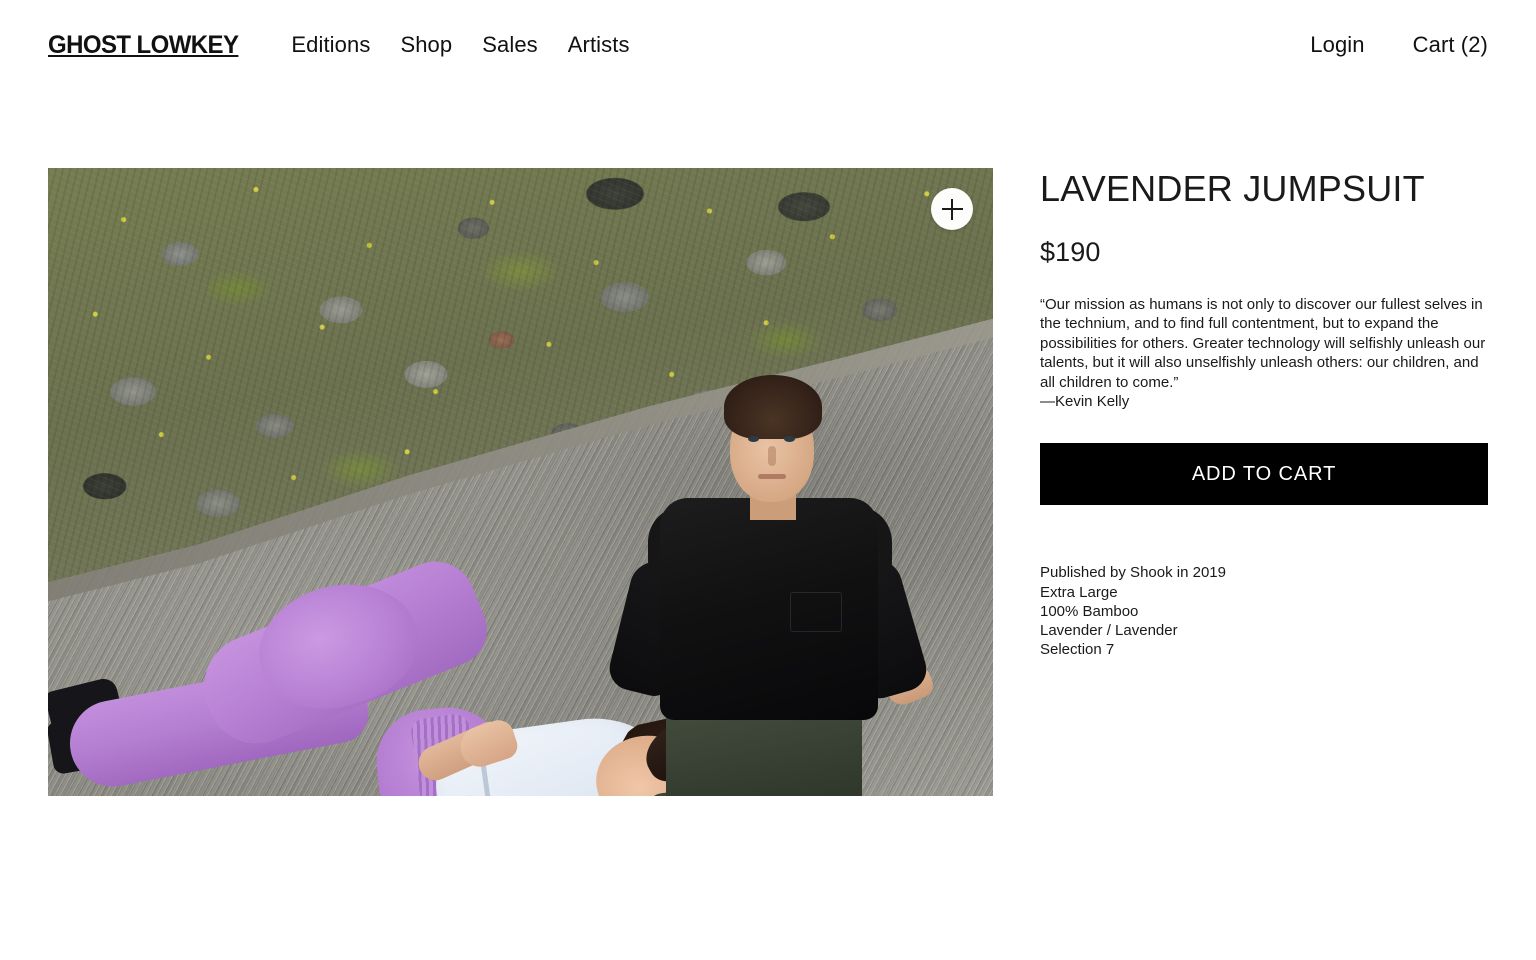  What do you see at coordinates (1089, 611) in the screenshot?
I see `product-meta-material: 100% Bamboo` at bounding box center [1089, 611].